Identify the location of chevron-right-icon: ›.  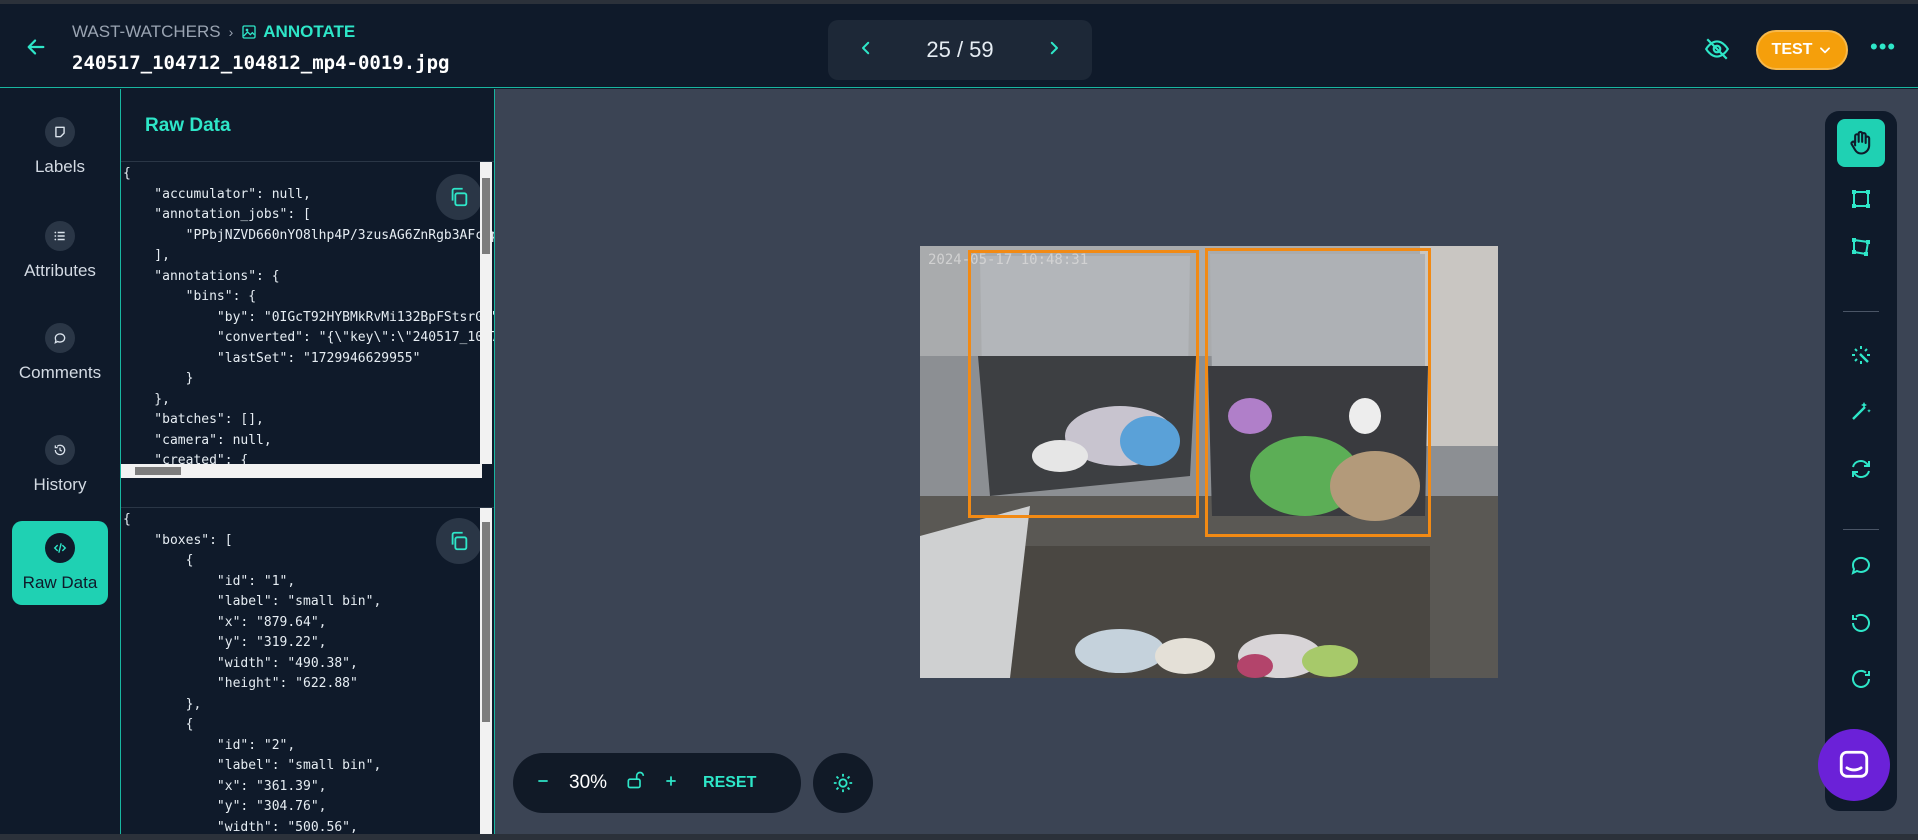
(231, 32).